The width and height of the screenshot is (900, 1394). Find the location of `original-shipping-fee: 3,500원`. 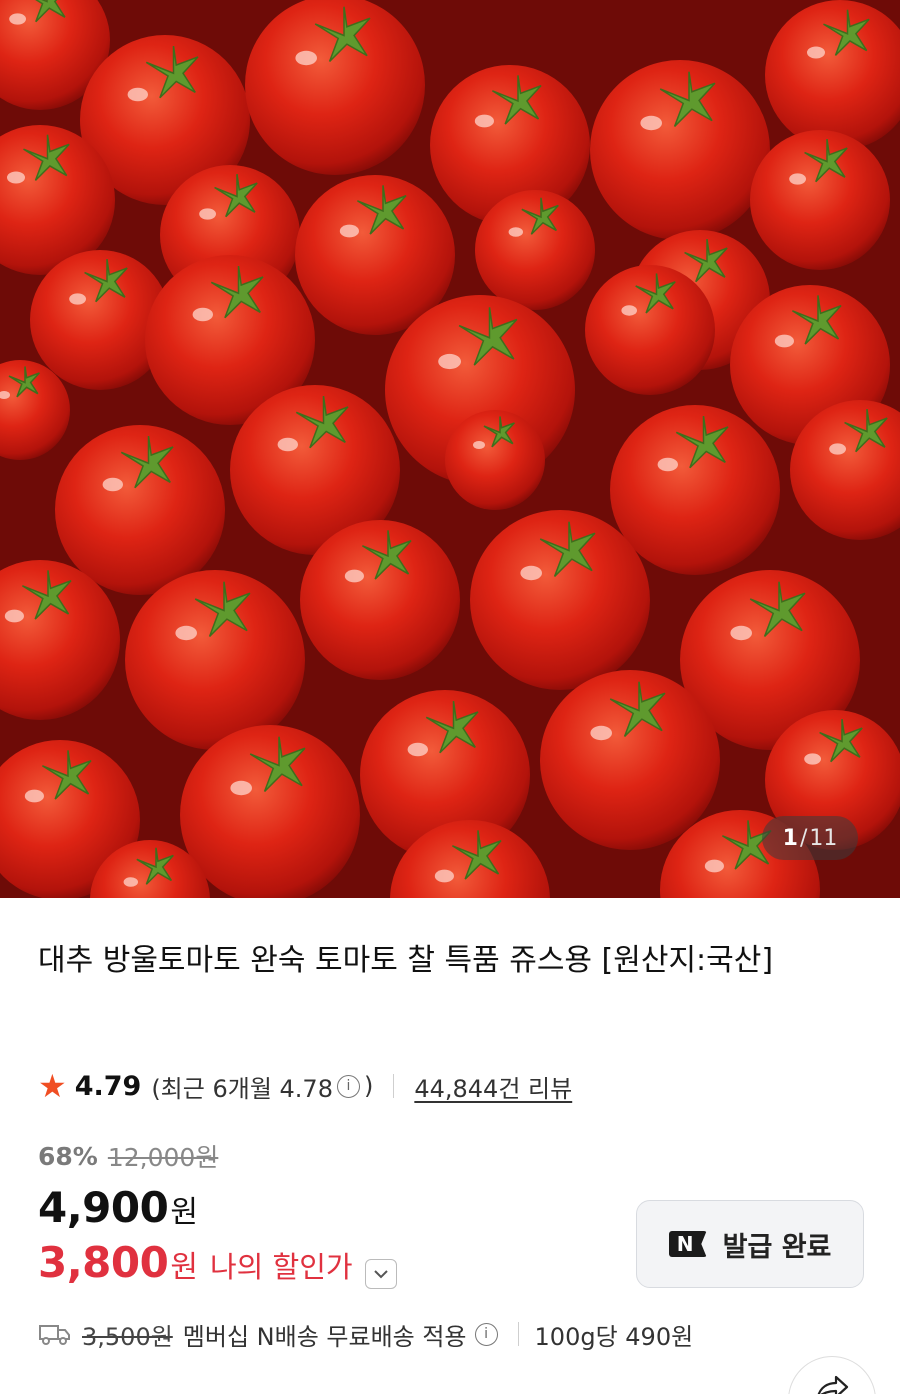

original-shipping-fee: 3,500원 is located at coordinates (127, 1336).